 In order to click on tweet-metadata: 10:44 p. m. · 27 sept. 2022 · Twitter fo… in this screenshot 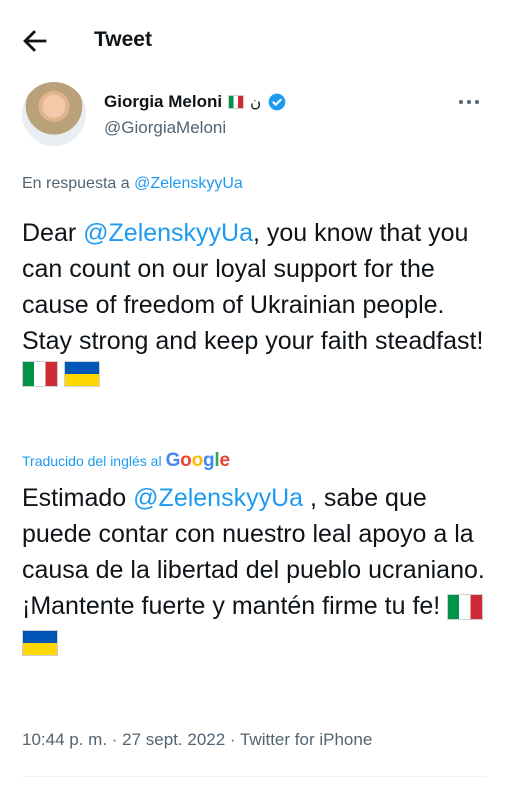, I will do `click(197, 740)`.